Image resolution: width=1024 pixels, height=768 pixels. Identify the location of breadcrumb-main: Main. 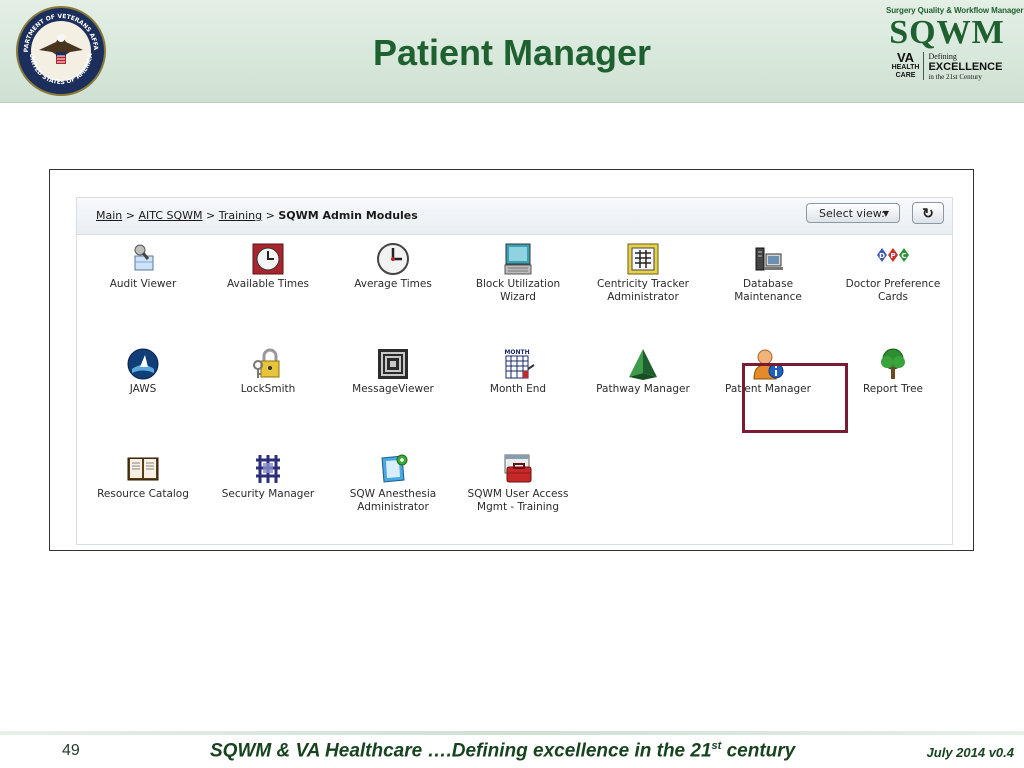
(109, 215).